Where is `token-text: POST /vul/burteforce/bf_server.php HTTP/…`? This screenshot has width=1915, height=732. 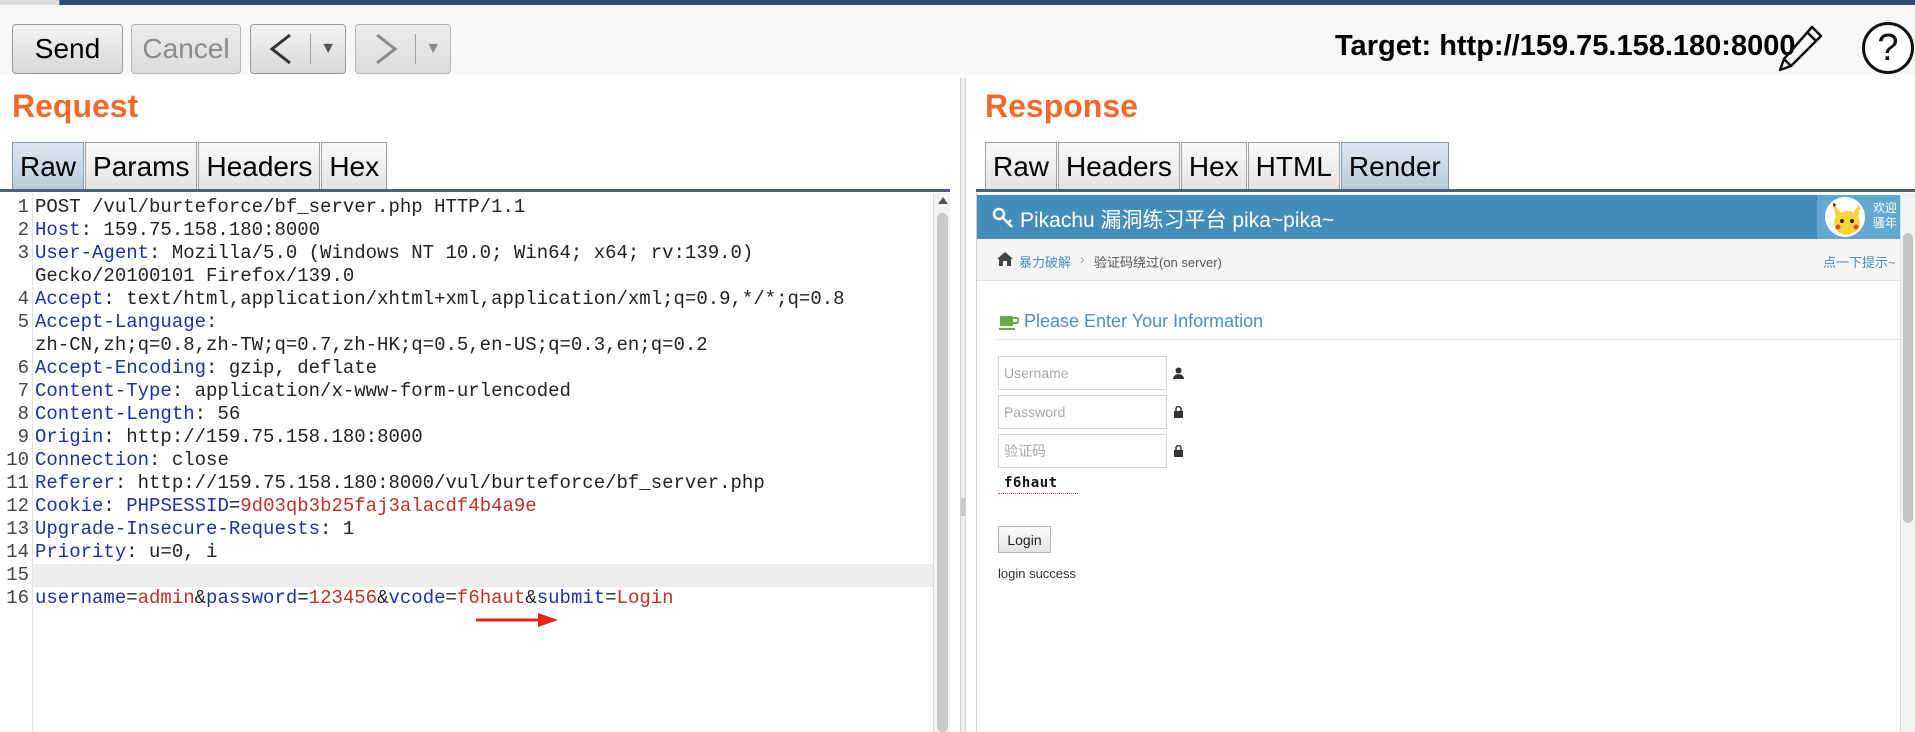 token-text: POST /vul/burteforce/bf_server.php HTTP/… is located at coordinates (280, 207).